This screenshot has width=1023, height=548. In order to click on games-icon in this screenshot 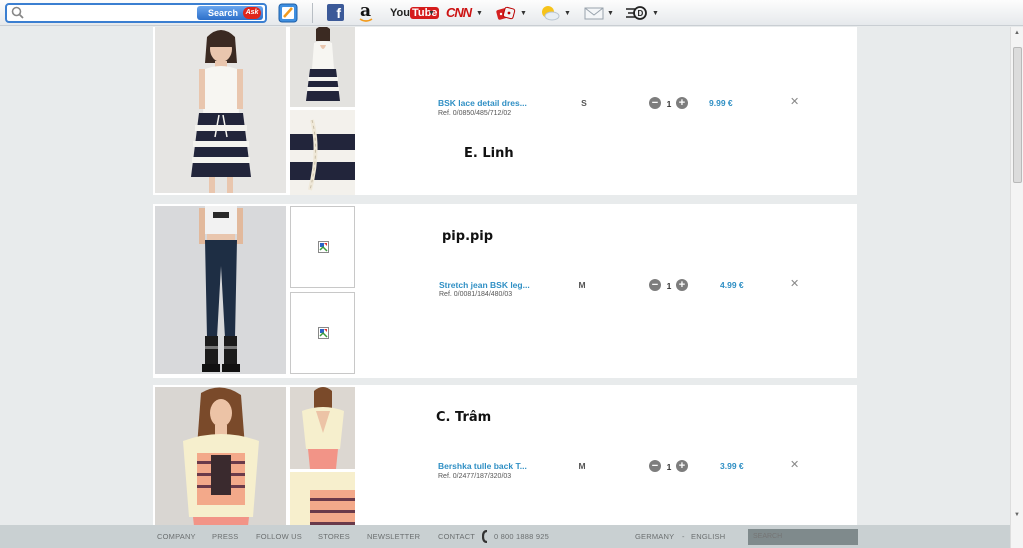, I will do `click(506, 13)`.